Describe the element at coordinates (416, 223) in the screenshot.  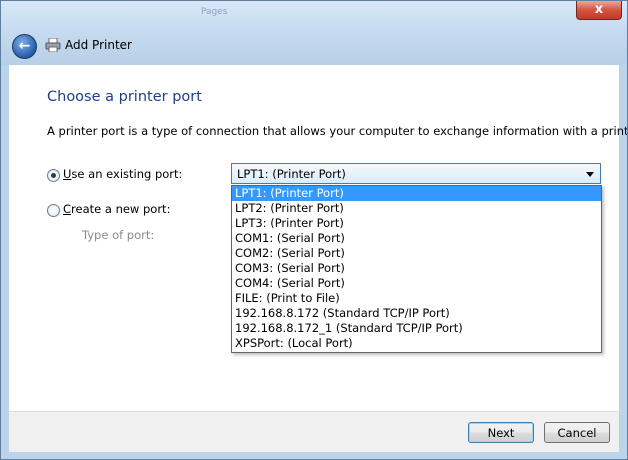
I see `port-option: LPT3: (Printer Port)` at that location.